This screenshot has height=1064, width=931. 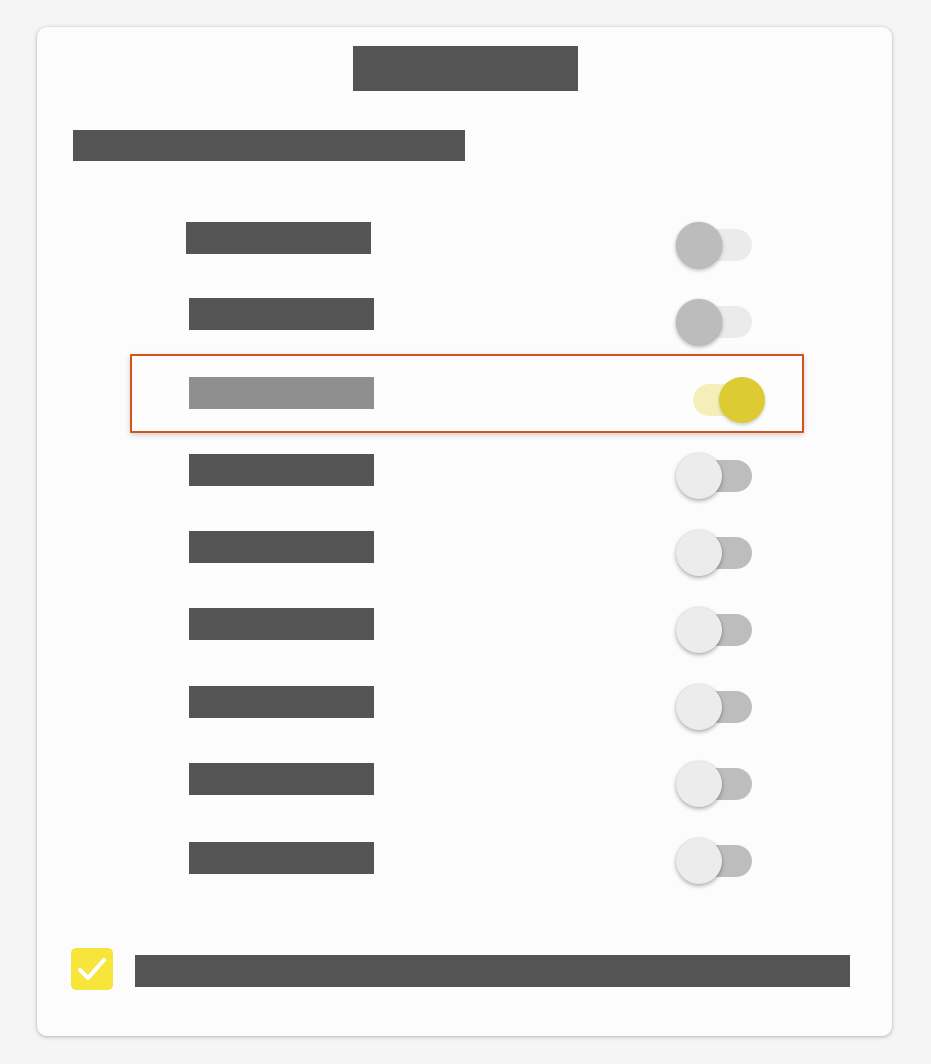 I want to click on row-2-label, so click(x=281, y=314).